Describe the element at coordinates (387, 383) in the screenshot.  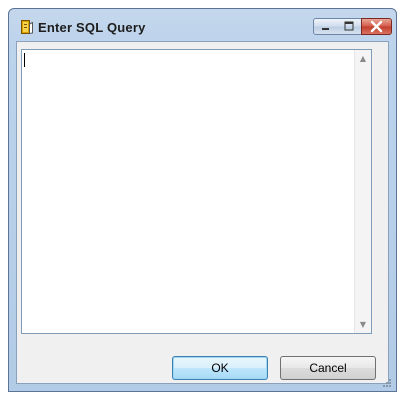
I see `resize-grip-icon` at that location.